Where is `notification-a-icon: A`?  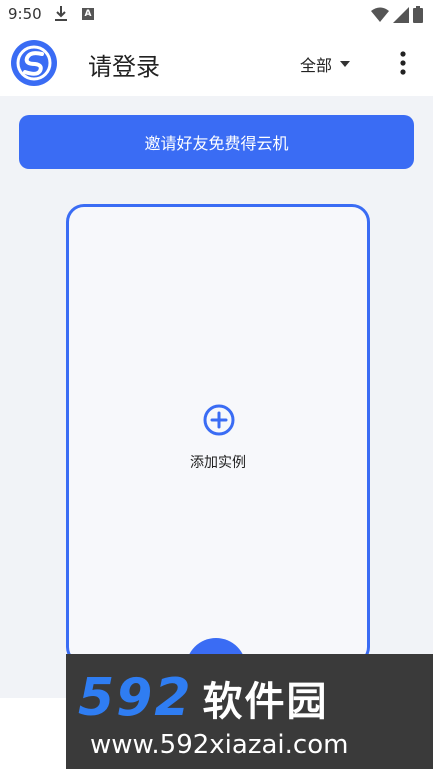 notification-a-icon: A is located at coordinates (88, 14).